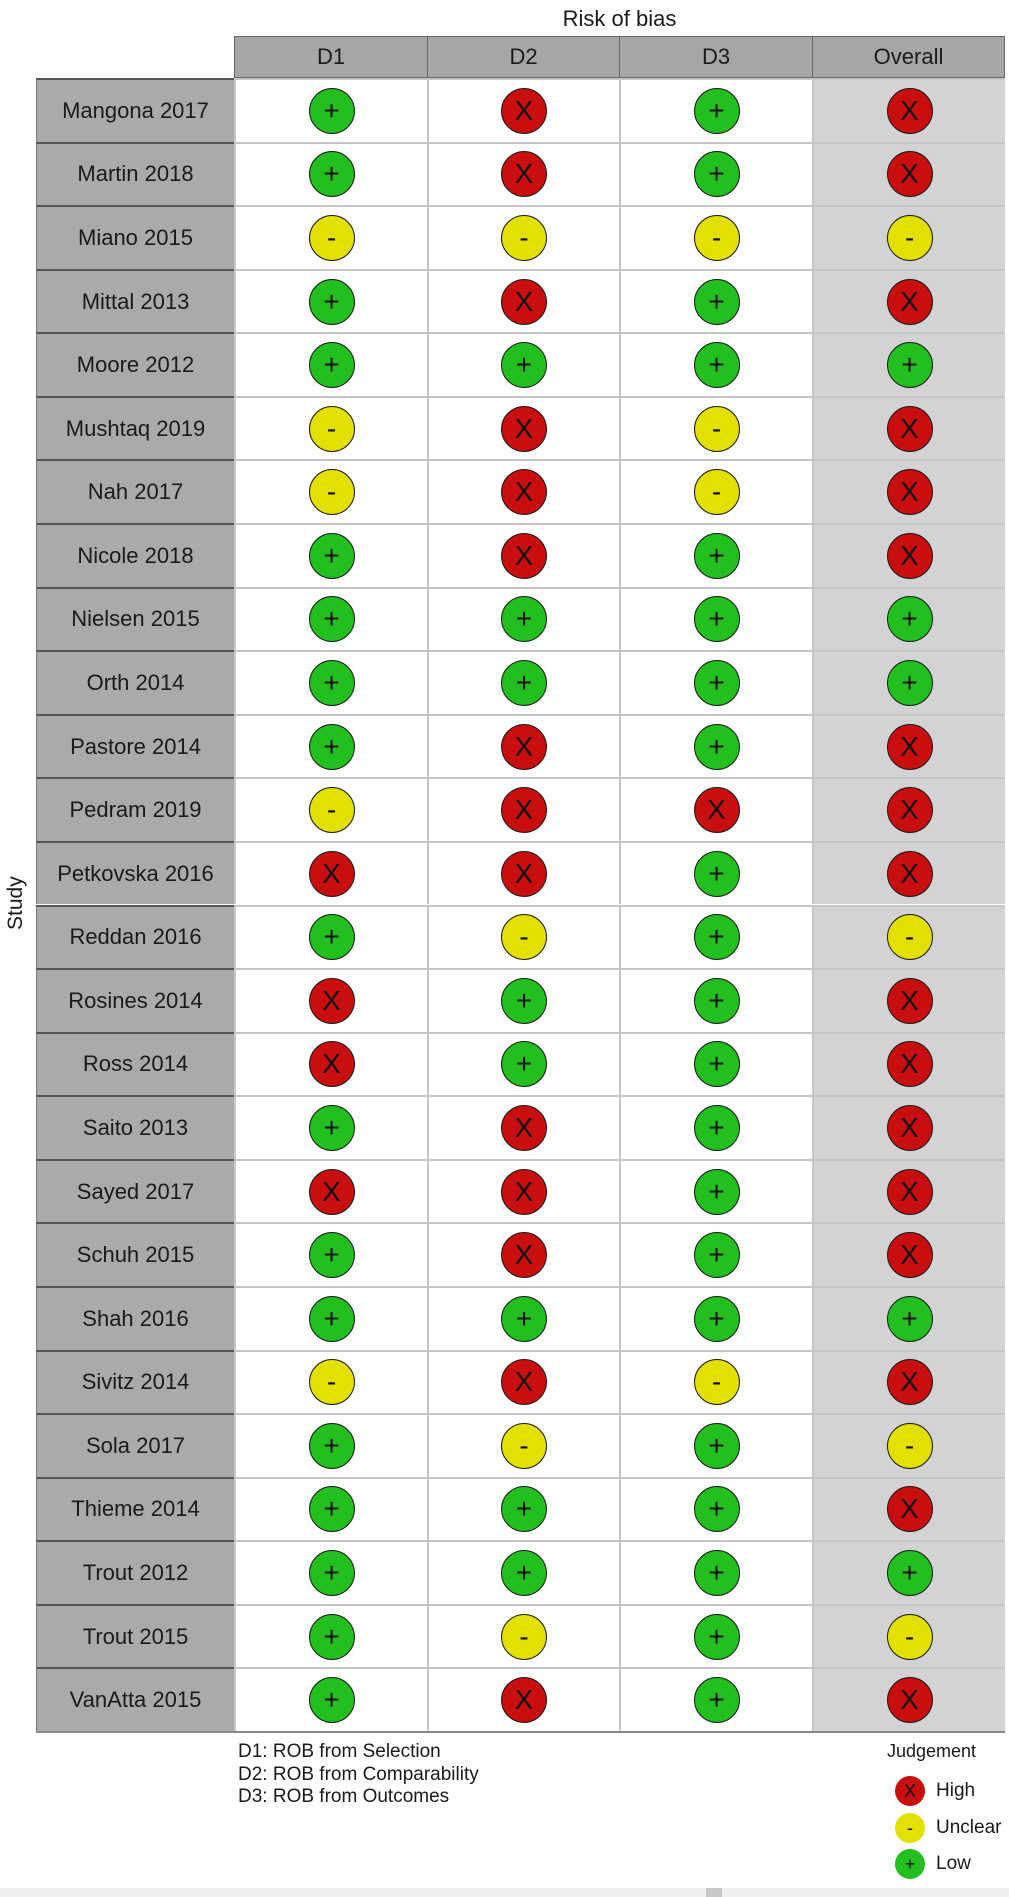  Describe the element at coordinates (956, 1790) in the screenshot. I see `legend-label: High` at that location.